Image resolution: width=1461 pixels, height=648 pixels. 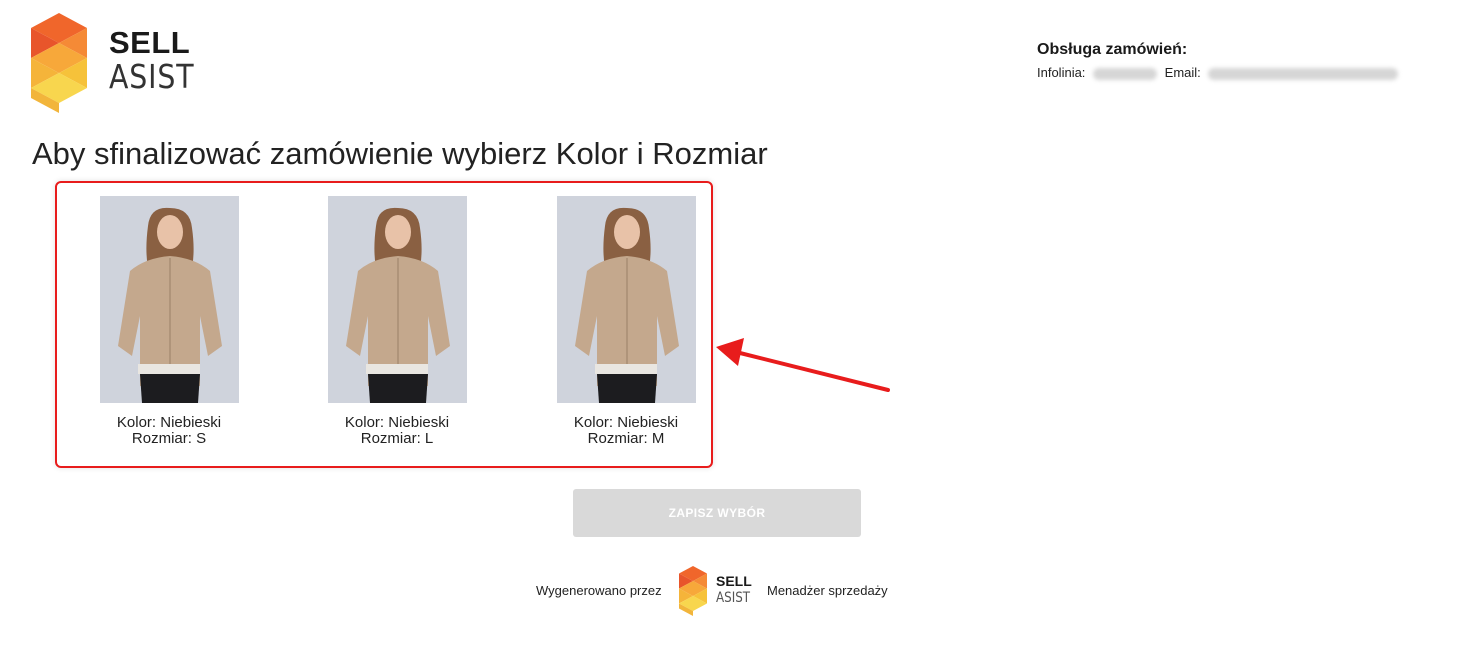 I want to click on sellasist-logo: SELL ASIST, so click(x=116, y=63).